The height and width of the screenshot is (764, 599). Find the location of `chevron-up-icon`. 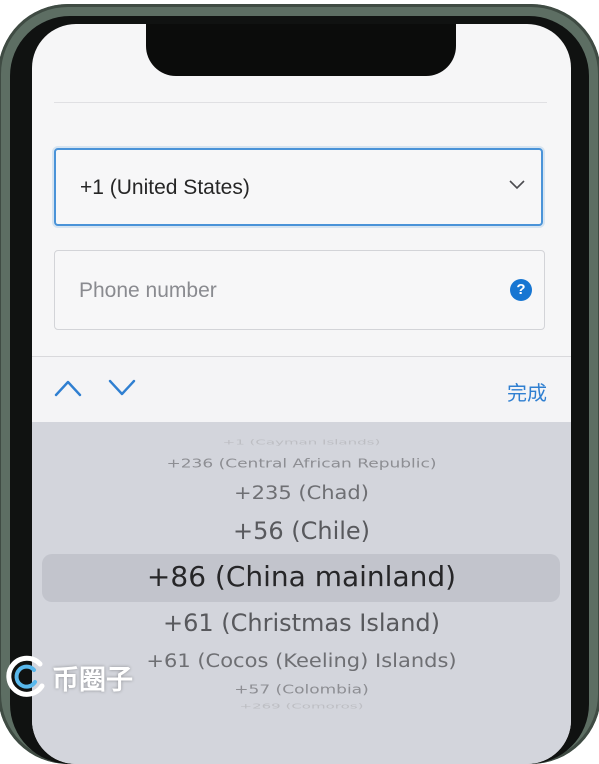

chevron-up-icon is located at coordinates (68, 388).